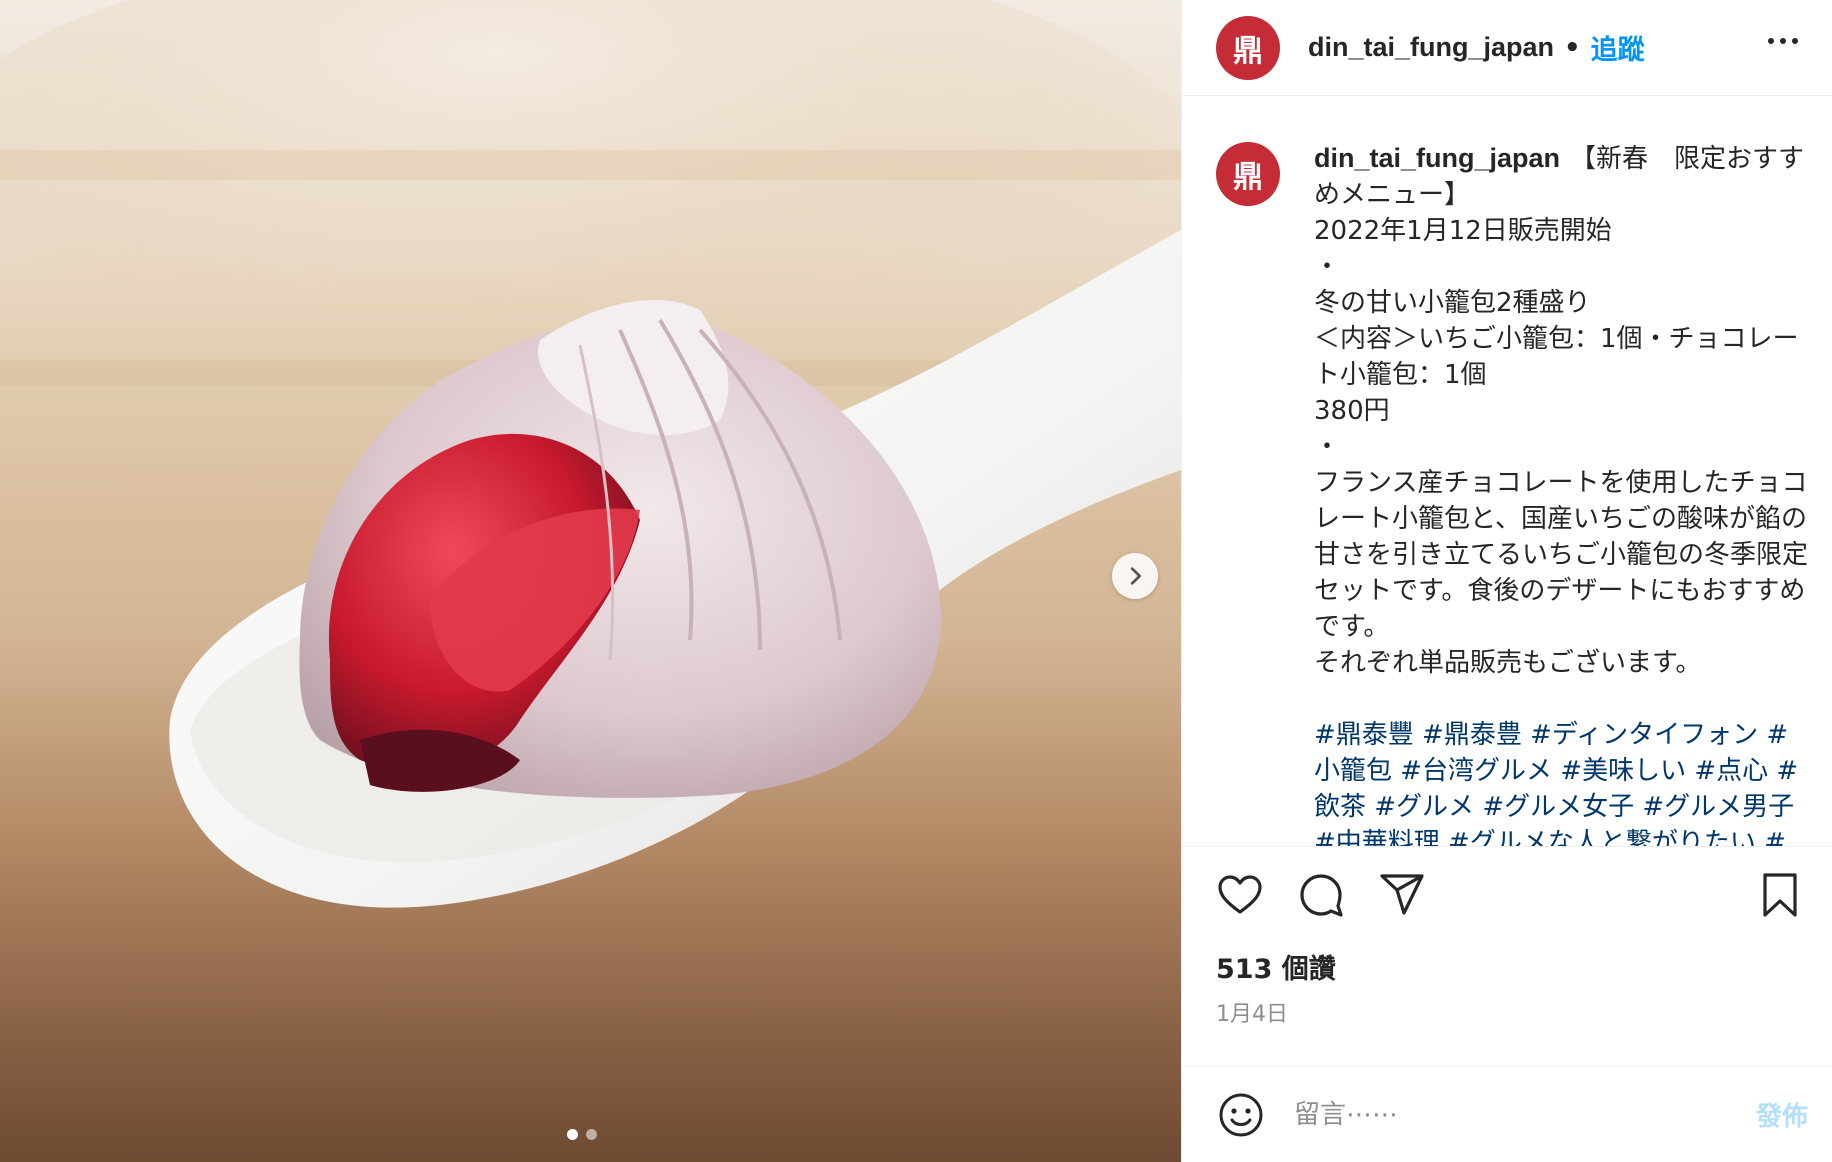 This screenshot has width=1832, height=1162. What do you see at coordinates (1618, 47) in the screenshot?
I see `follow-button: 追蹤` at bounding box center [1618, 47].